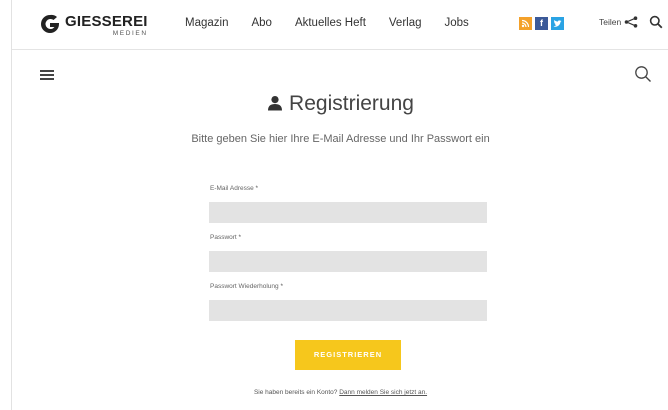  I want to click on email-label-text: E-Mail Adresse, so click(232, 188).